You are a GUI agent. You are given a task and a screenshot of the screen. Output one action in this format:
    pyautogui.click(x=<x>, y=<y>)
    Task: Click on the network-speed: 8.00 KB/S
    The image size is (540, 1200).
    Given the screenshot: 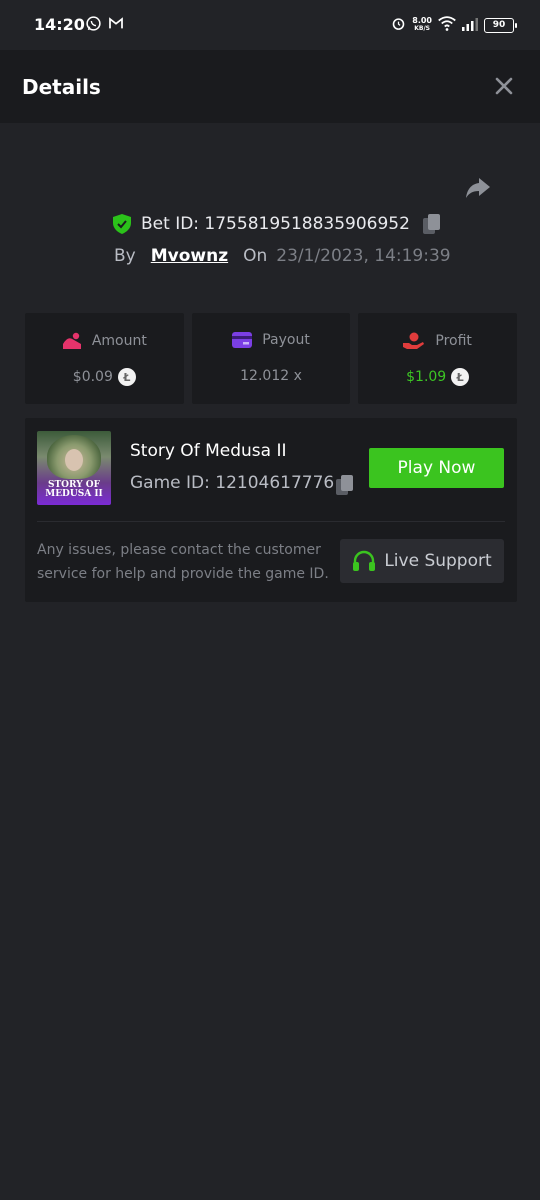 What is the action you would take?
    pyautogui.click(x=422, y=24)
    